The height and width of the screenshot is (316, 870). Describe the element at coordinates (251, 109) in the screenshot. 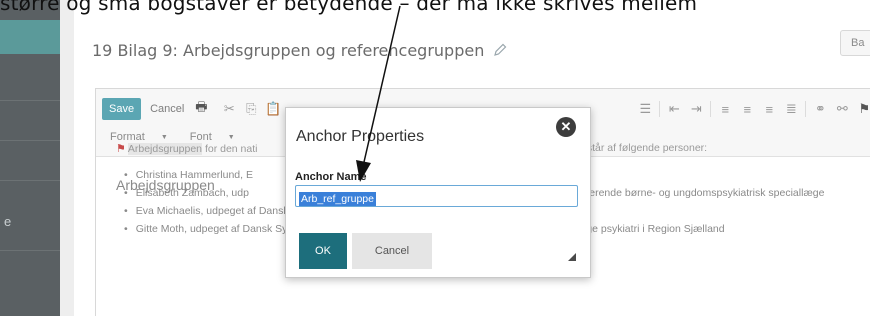

I see `copy-icon: ⎘` at that location.